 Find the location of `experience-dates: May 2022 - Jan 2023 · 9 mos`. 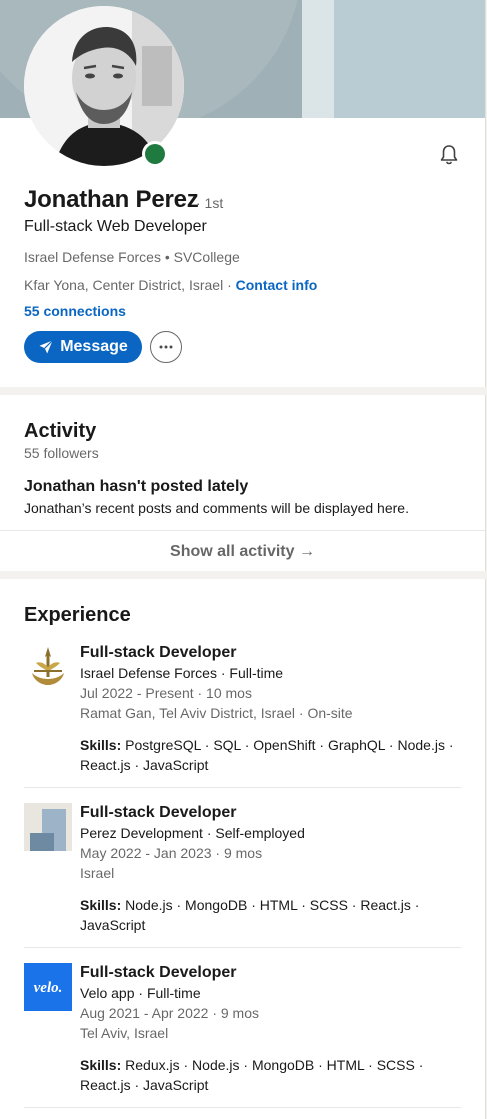

experience-dates: May 2022 - Jan 2023 · 9 mos is located at coordinates (171, 853).